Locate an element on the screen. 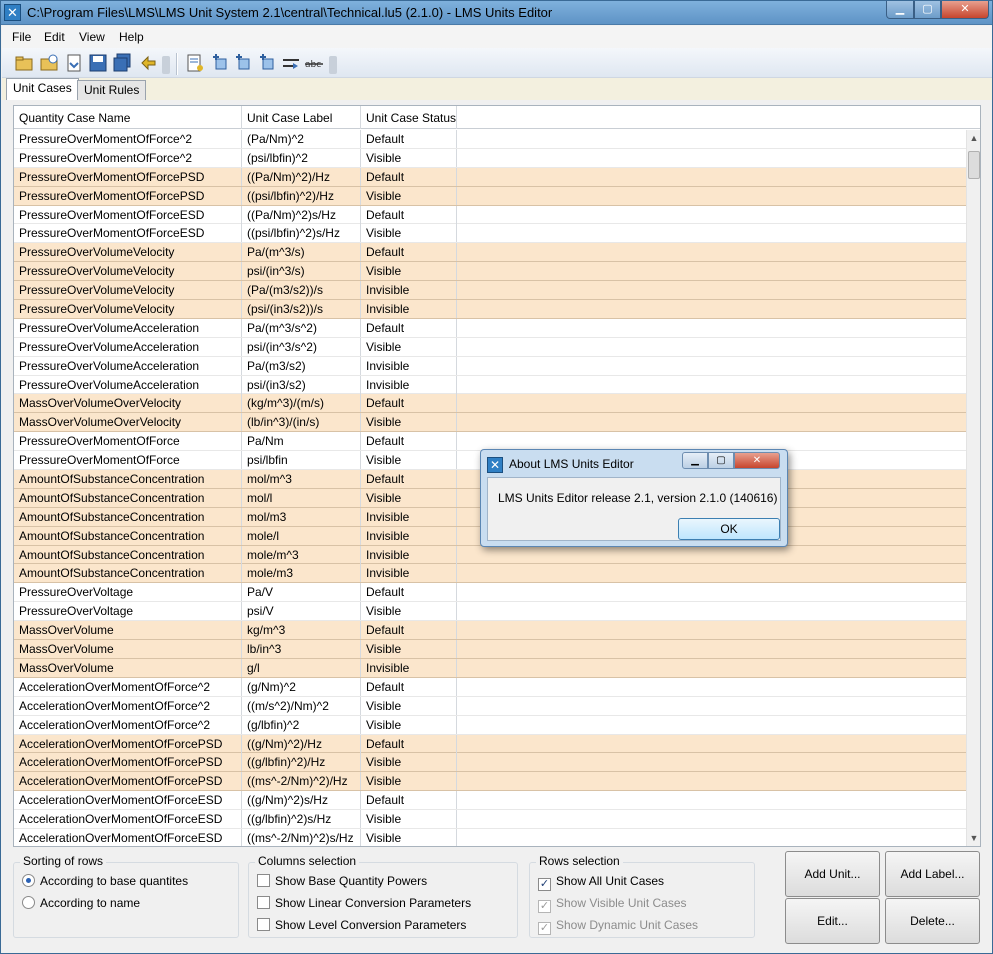  quantity-case-name-cell: PressureOverMomentOfForceESD is located at coordinates (128, 233).